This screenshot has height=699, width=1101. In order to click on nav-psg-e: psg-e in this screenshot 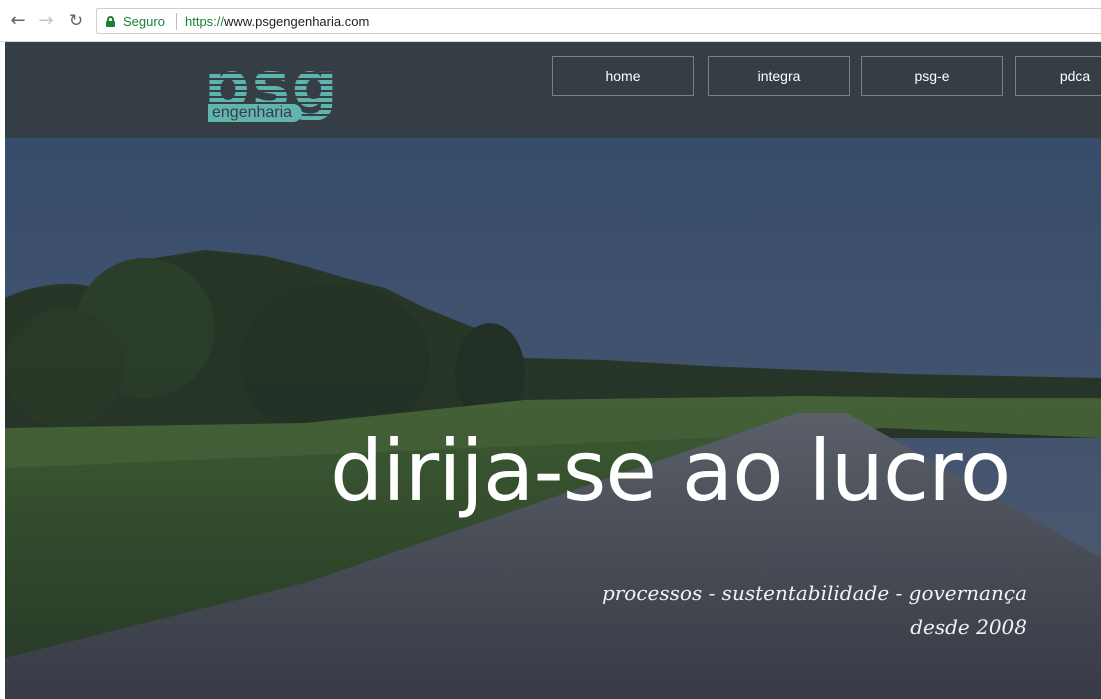, I will do `click(932, 76)`.